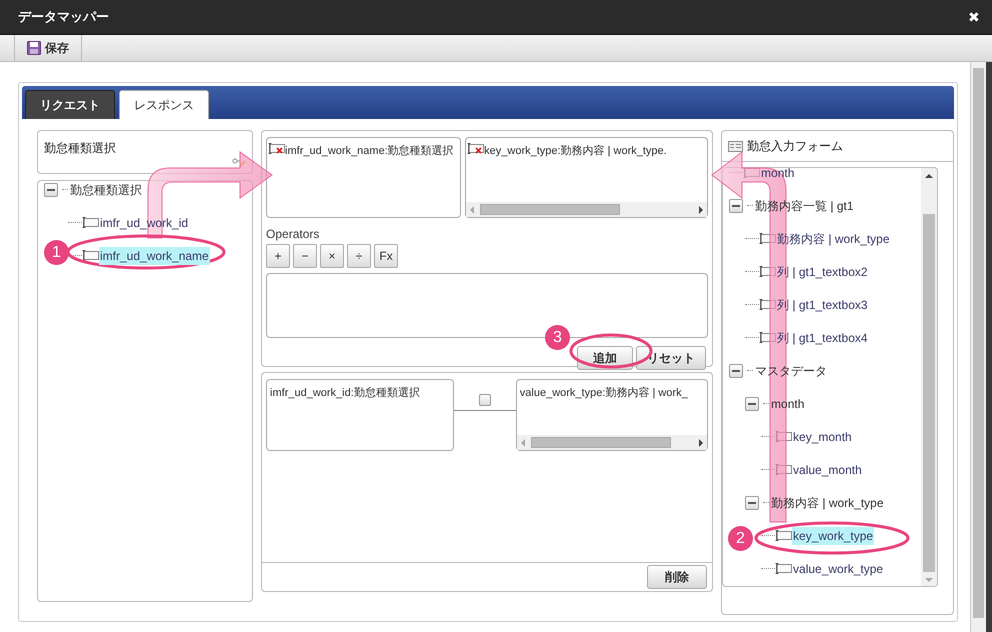  Describe the element at coordinates (485, 400) in the screenshot. I see `checkbox` at that location.